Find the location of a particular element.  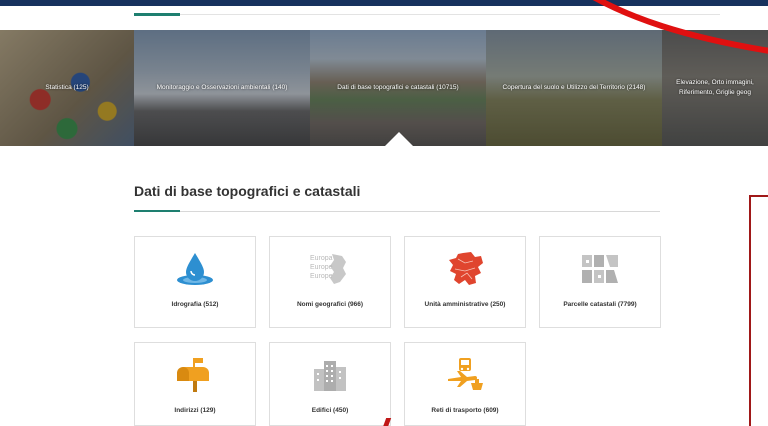

active-item-pointer is located at coordinates (399, 139).